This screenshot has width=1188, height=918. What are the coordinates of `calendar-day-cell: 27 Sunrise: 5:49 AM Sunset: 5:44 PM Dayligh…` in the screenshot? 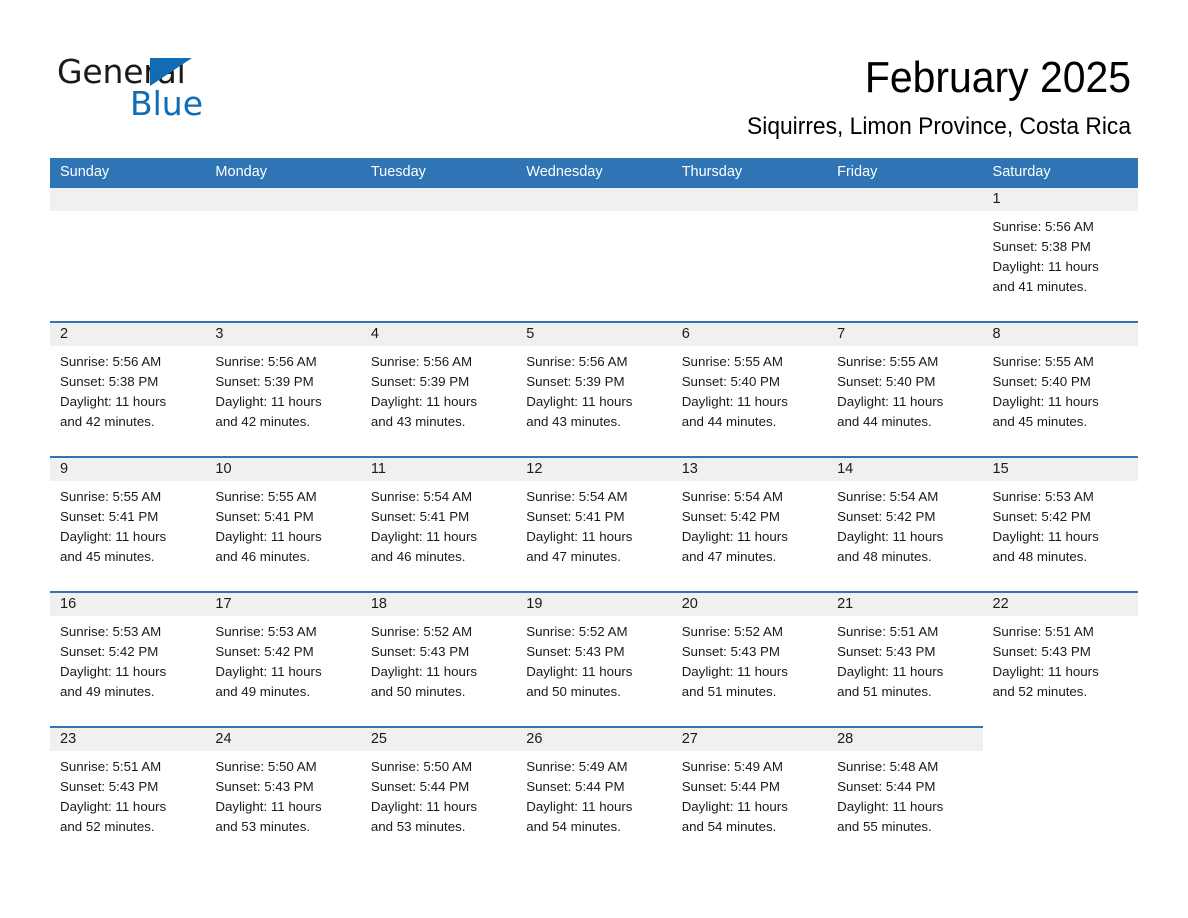 It's located at (749, 796).